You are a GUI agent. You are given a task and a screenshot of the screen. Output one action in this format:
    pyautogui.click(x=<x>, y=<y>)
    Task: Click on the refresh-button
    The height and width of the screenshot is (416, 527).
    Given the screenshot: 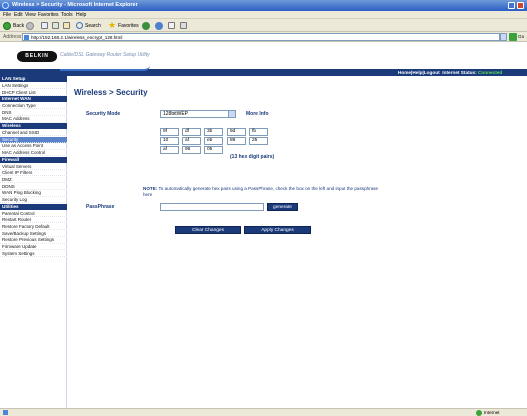 What is the action you would take?
    pyautogui.click(x=55, y=25)
    